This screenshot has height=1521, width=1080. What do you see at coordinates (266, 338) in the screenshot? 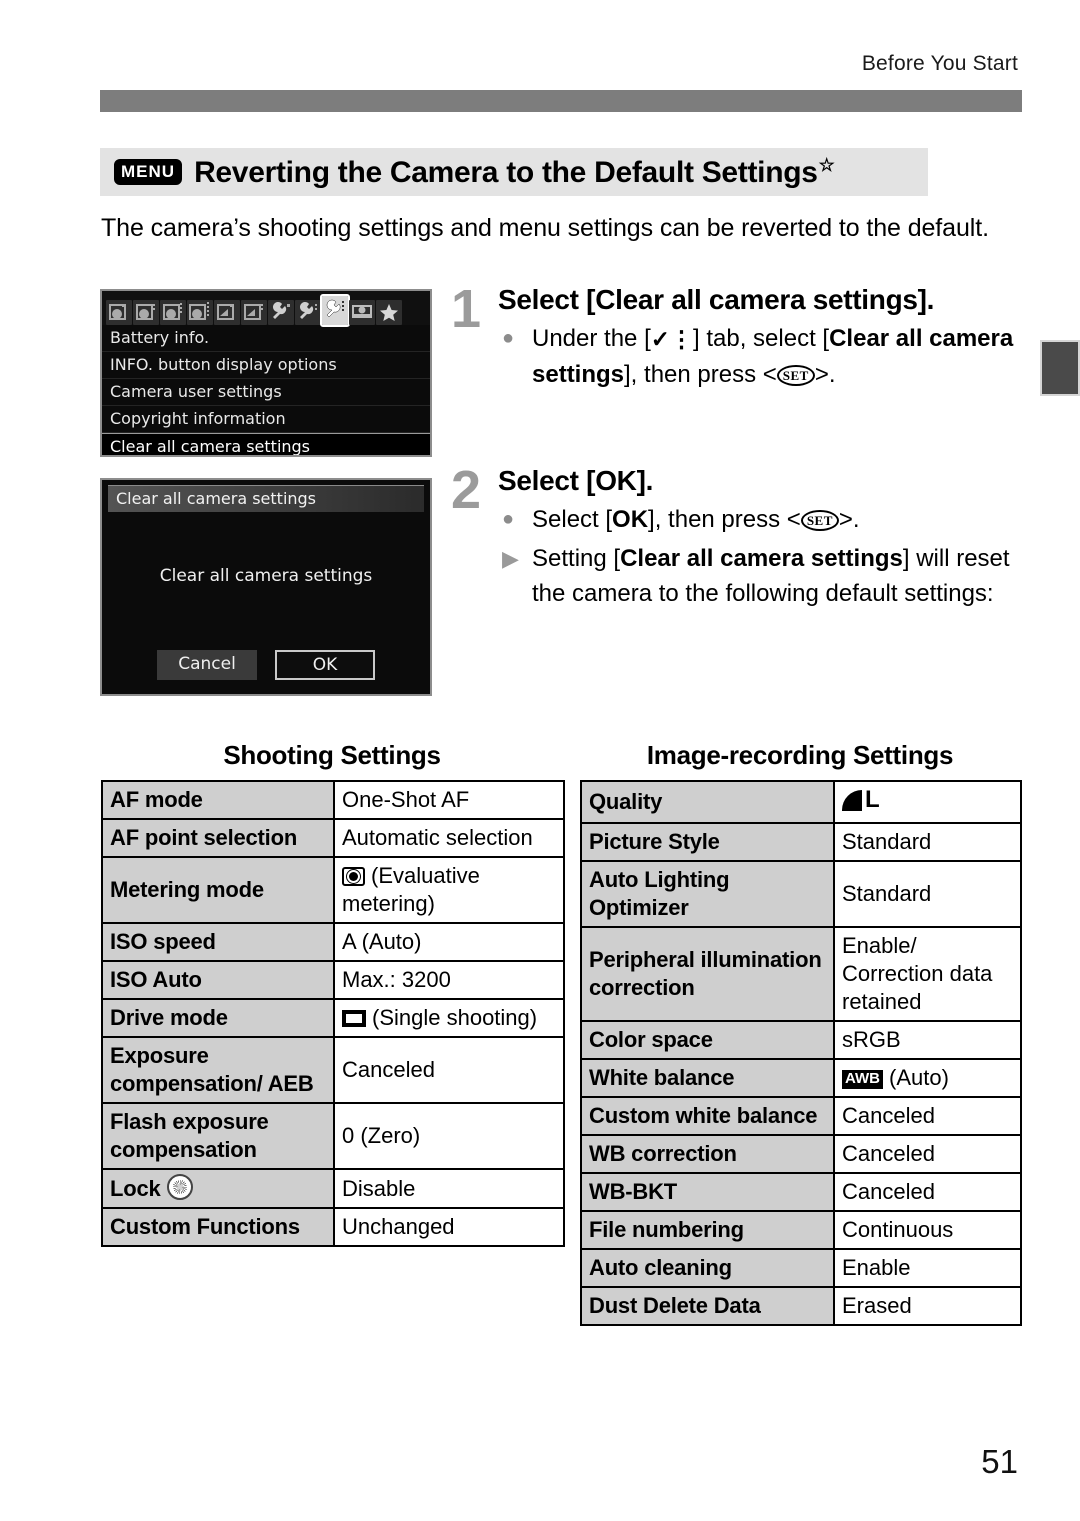
I see `menu-item-battery-info: Battery info.` at bounding box center [266, 338].